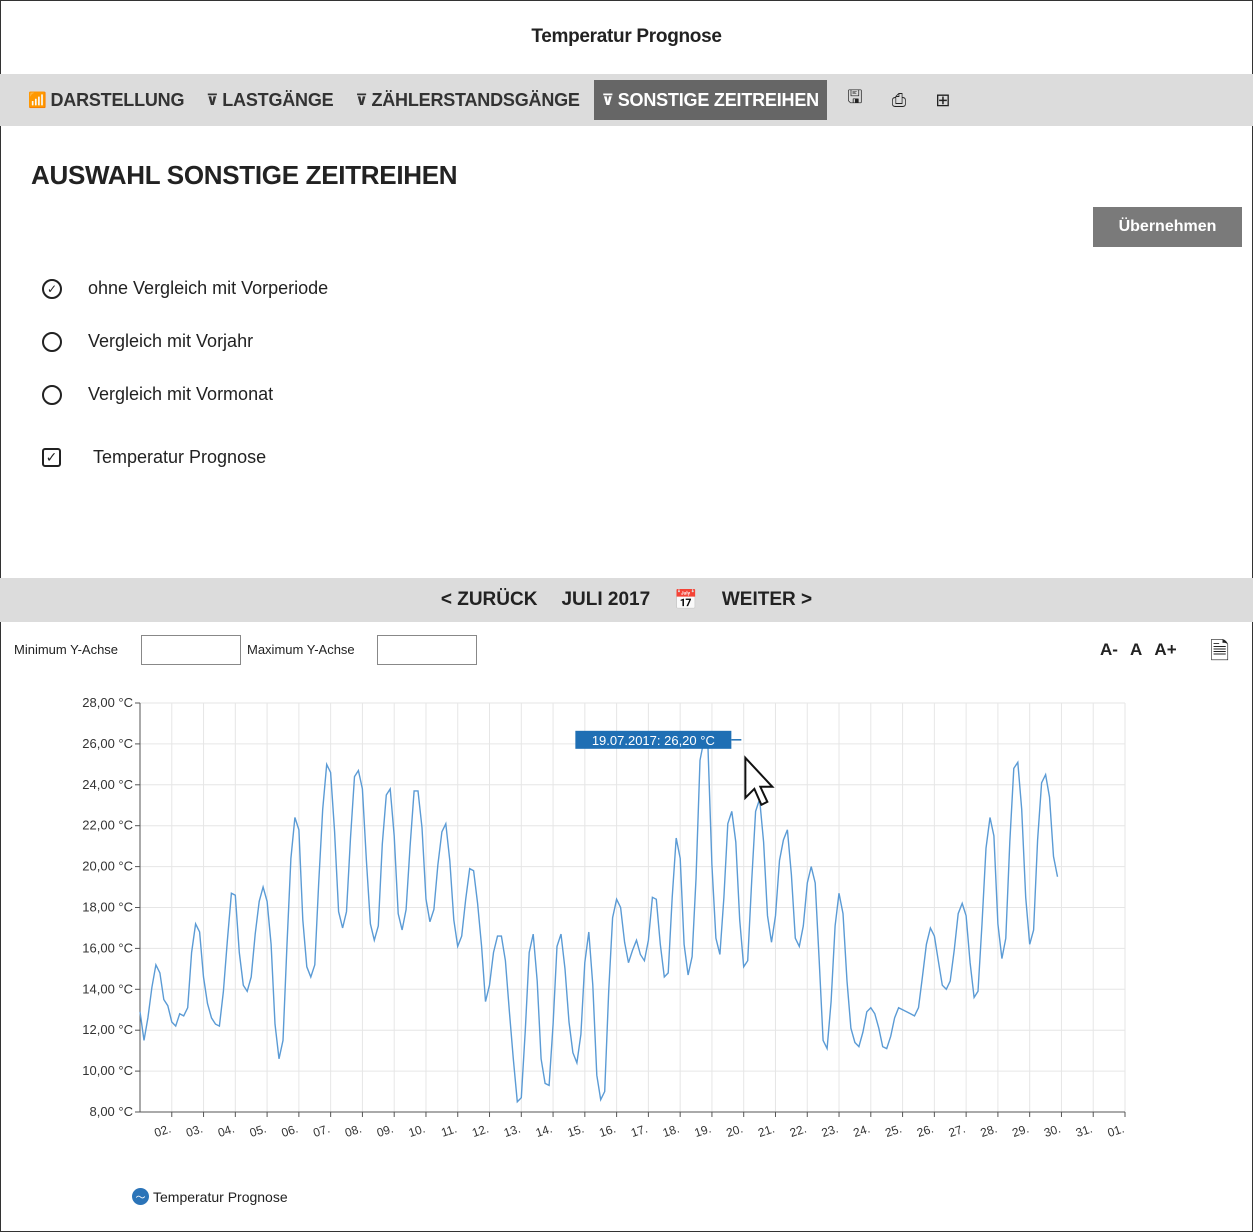 Image resolution: width=1253 pixels, height=1232 pixels. I want to click on x-tick-label: 28., so click(989, 1131).